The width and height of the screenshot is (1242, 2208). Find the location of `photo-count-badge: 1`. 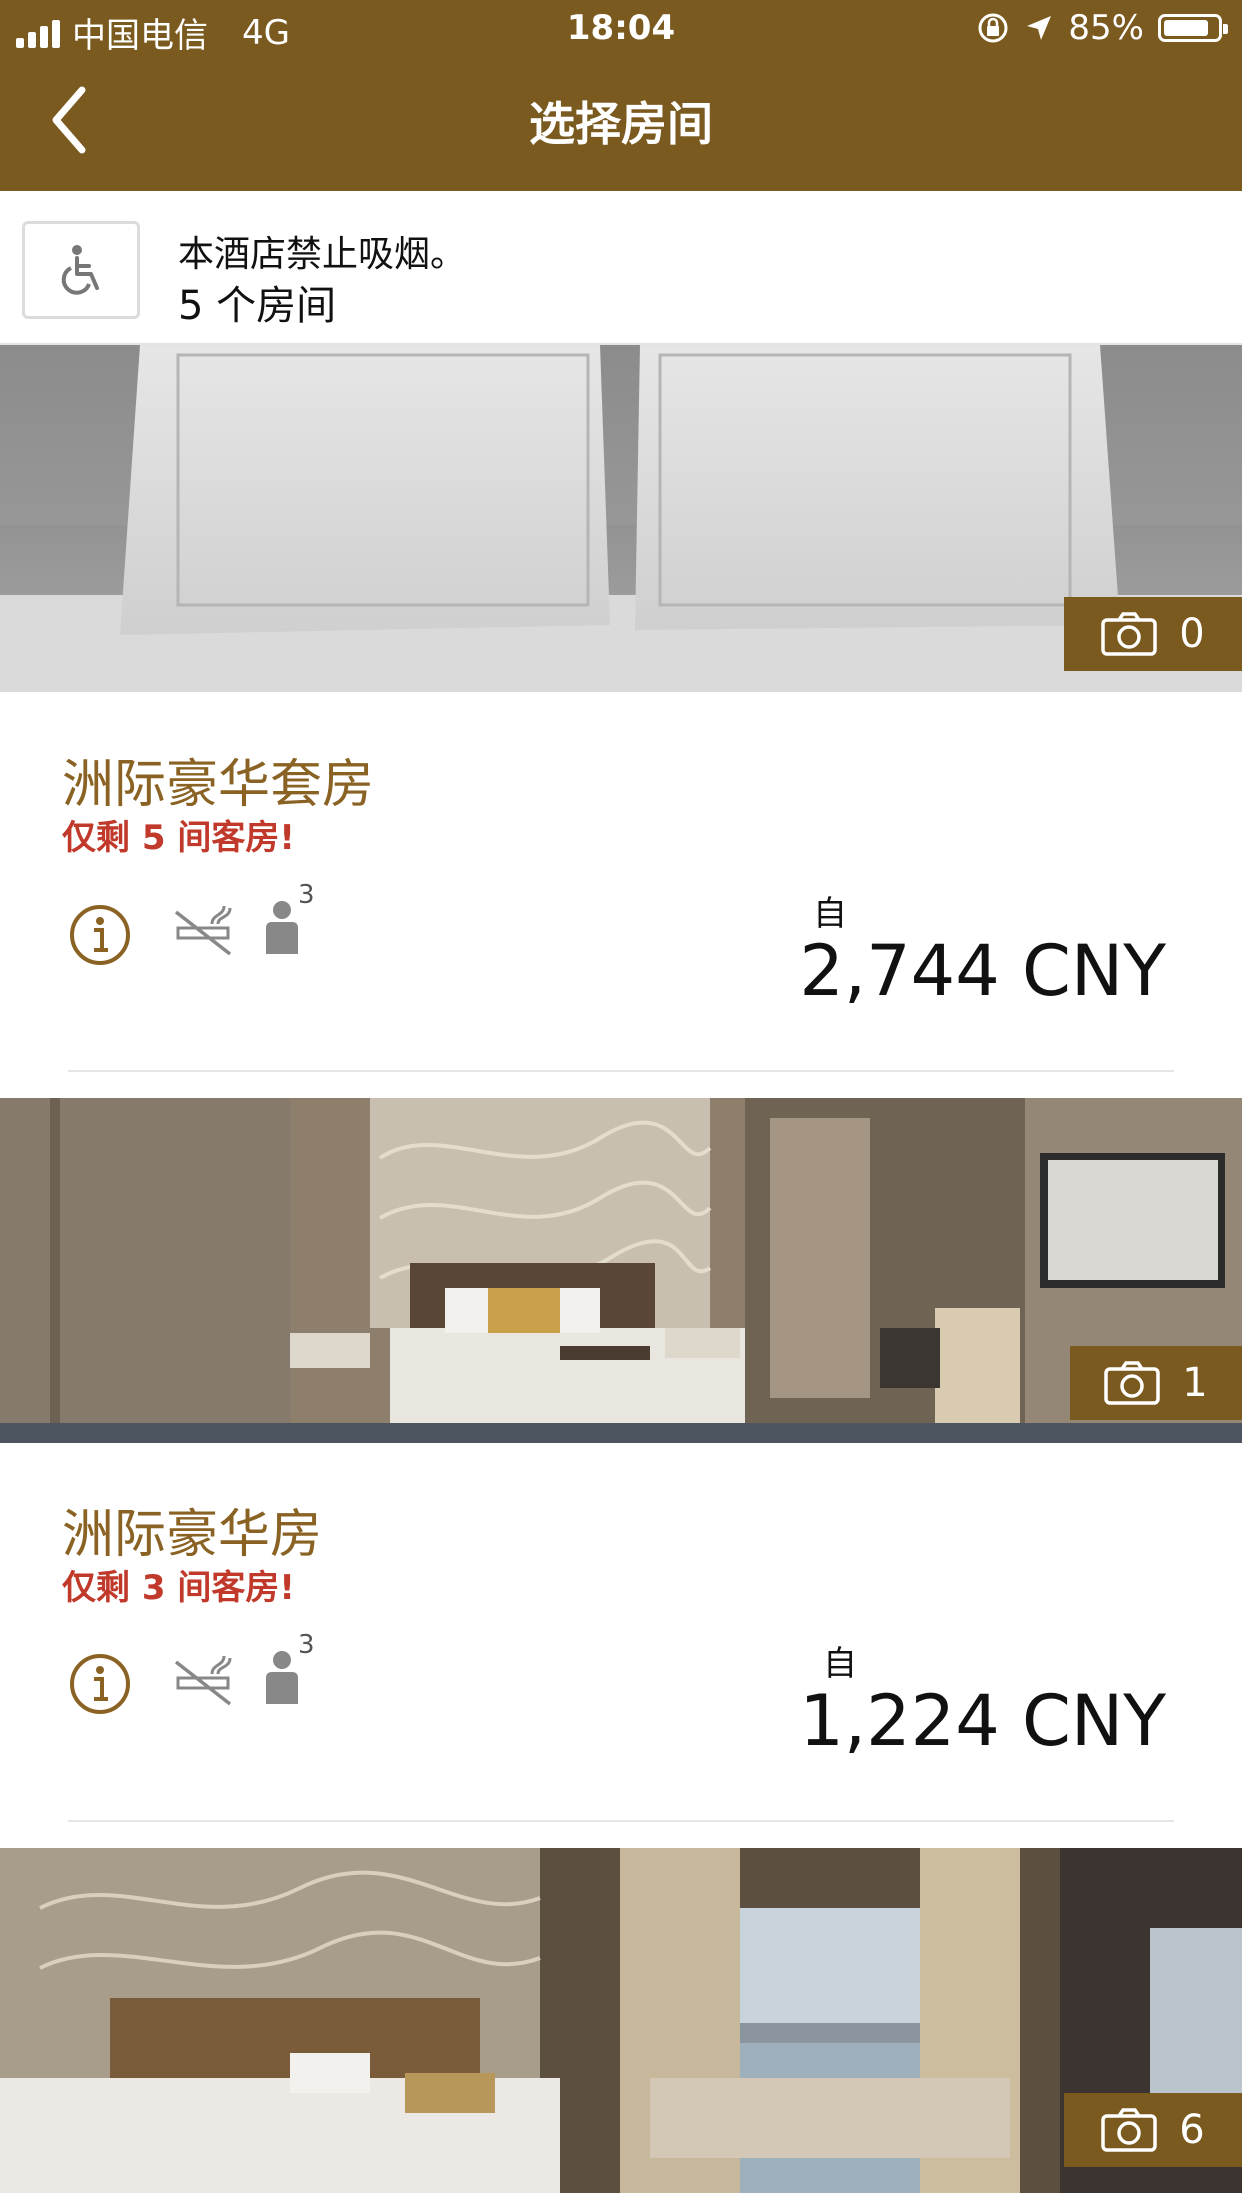

photo-count-badge: 1 is located at coordinates (1156, 1383).